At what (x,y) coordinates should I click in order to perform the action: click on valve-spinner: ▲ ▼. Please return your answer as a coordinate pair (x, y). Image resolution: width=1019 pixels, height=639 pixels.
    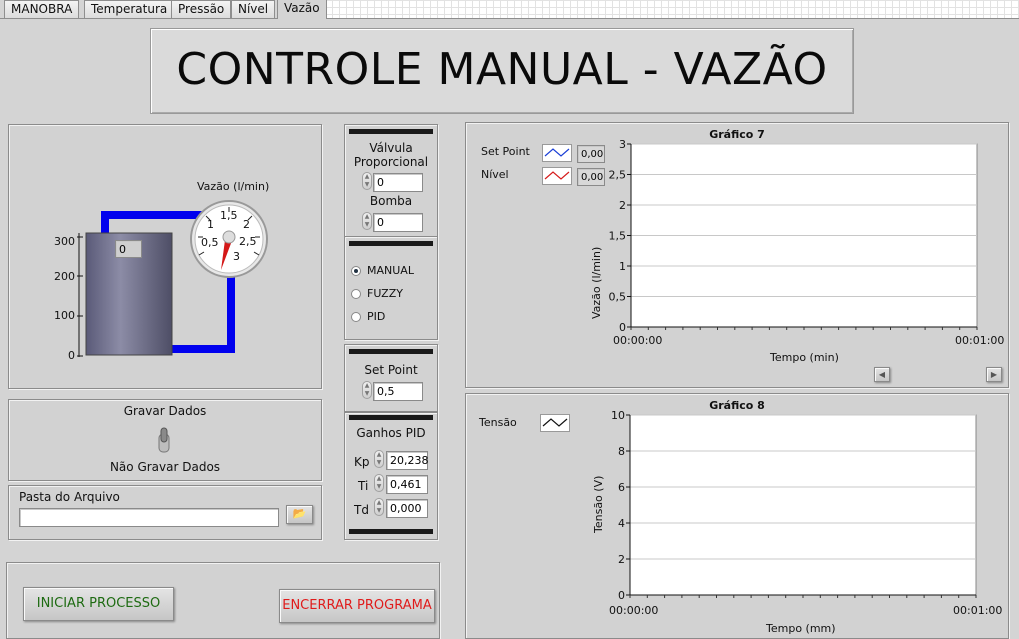
    Looking at the image, I should click on (367, 181).